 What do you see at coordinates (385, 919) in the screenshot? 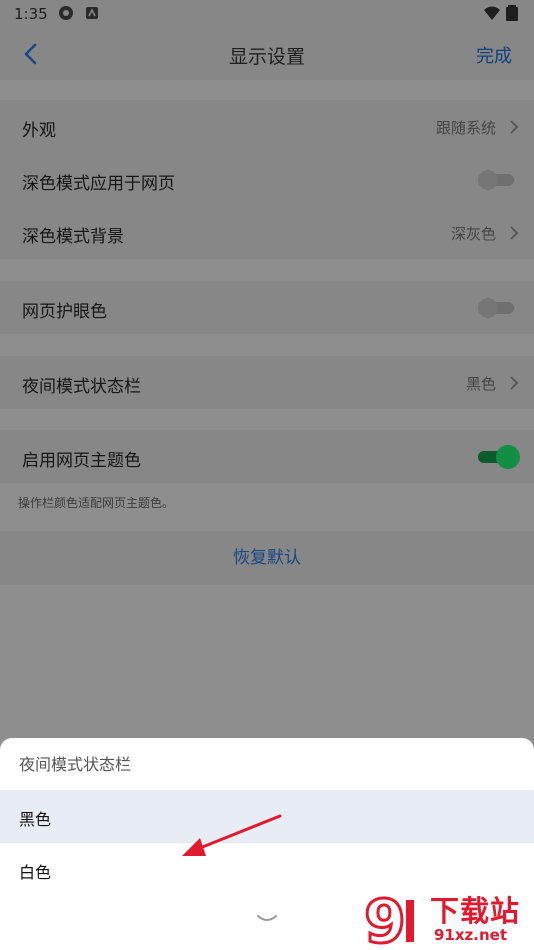
I see `svg-text: 9` at bounding box center [385, 919].